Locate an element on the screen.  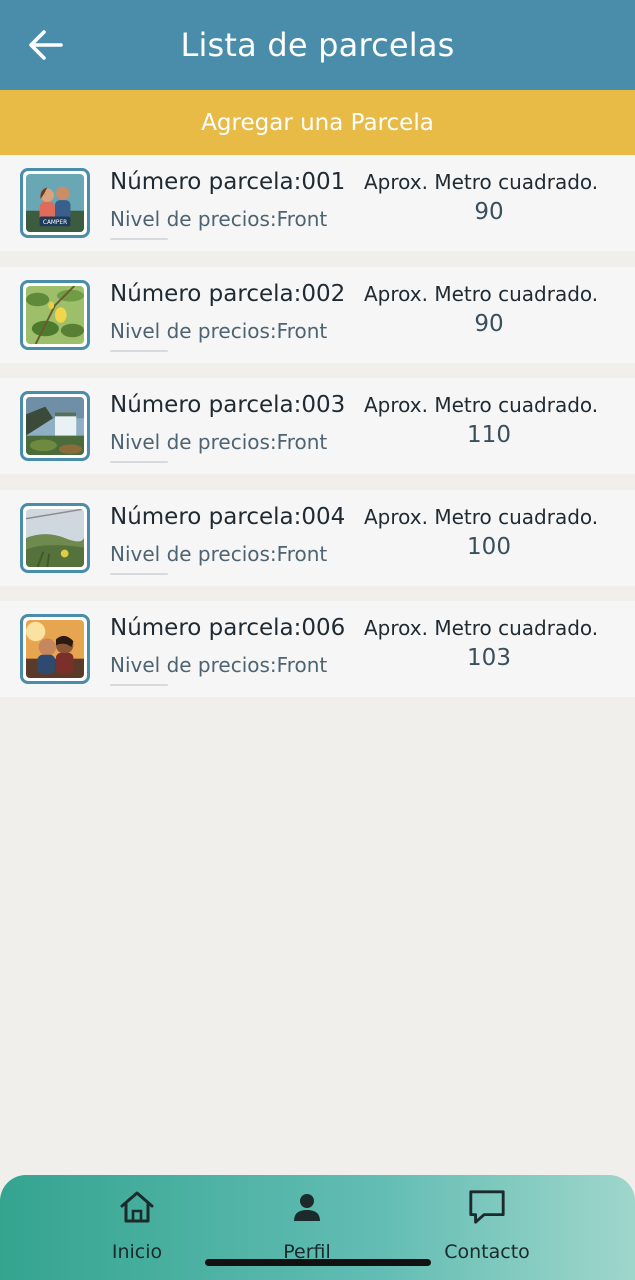
nav-label-inicio: Inicio is located at coordinates (137, 1252).